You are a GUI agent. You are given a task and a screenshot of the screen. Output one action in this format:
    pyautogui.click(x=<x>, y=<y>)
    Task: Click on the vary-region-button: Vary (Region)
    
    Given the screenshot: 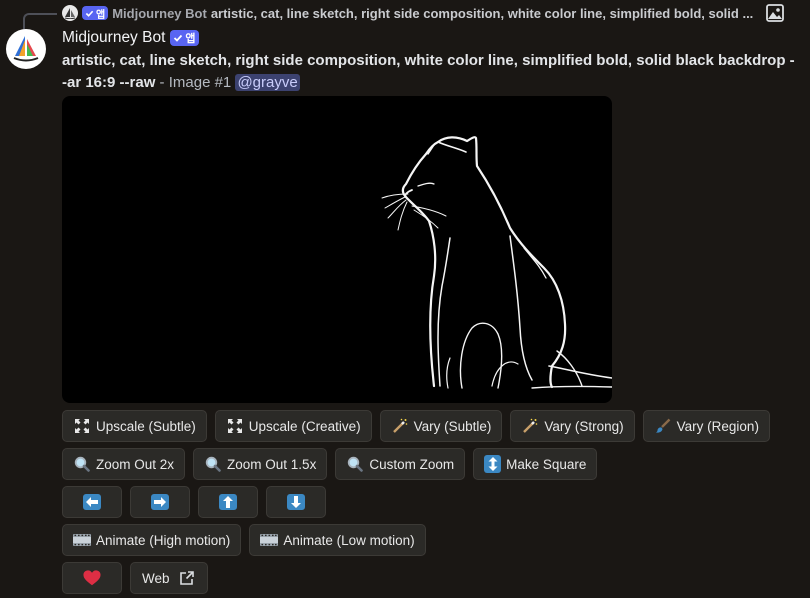 What is the action you would take?
    pyautogui.click(x=706, y=426)
    